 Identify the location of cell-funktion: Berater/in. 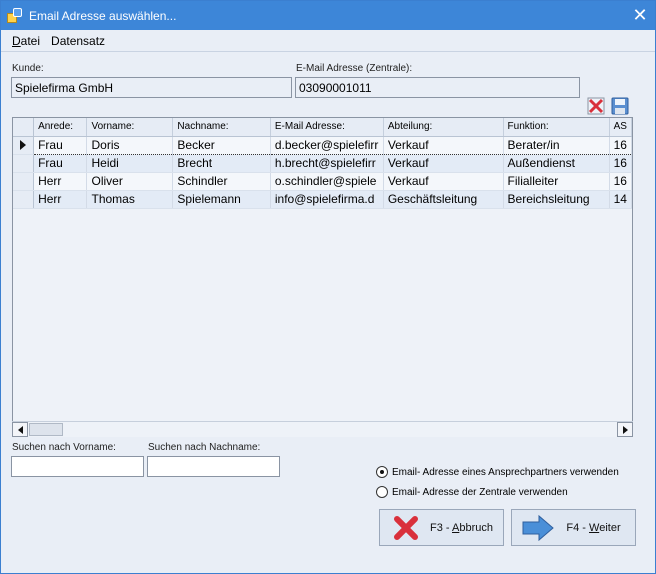
(556, 145).